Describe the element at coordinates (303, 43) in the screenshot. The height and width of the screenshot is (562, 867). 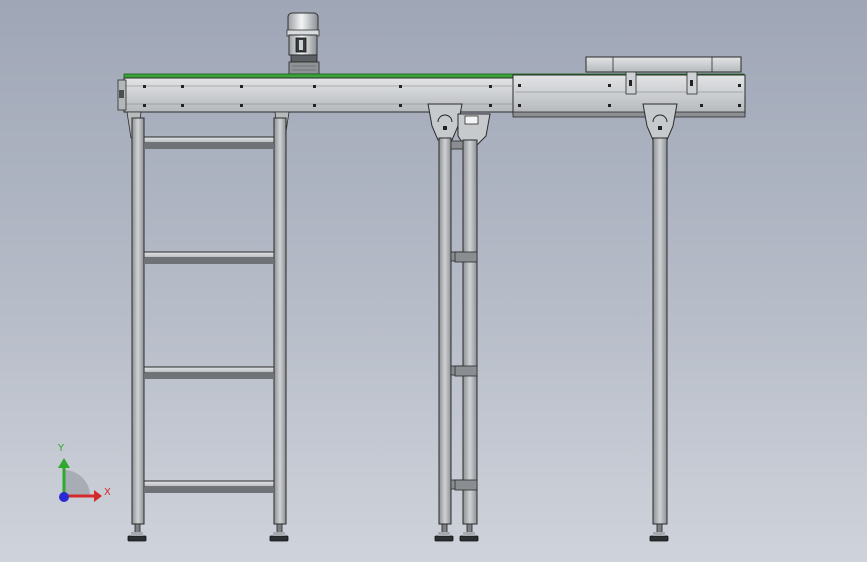
I see `drive-motor` at that location.